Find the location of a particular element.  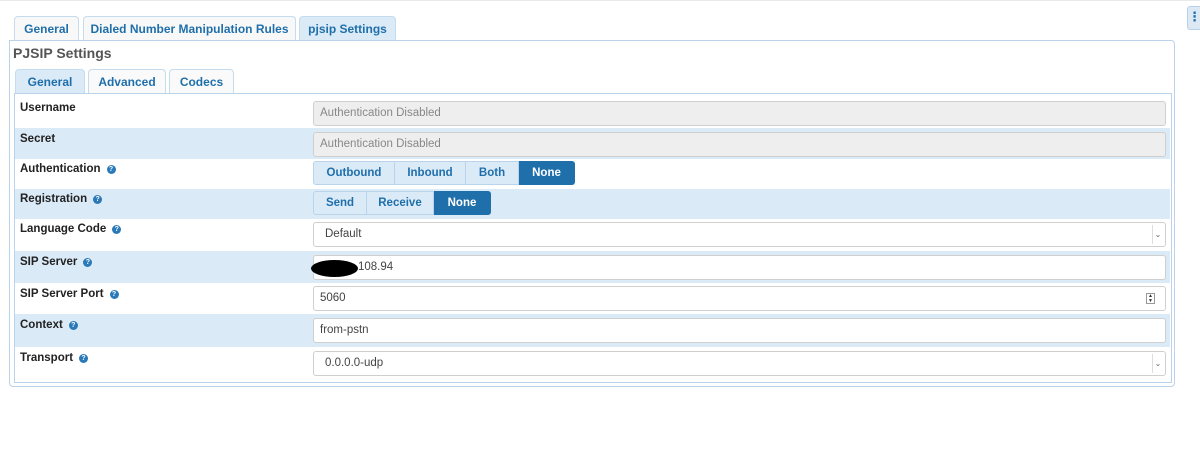

sip-server-label: SIP Server? is located at coordinates (56, 262).